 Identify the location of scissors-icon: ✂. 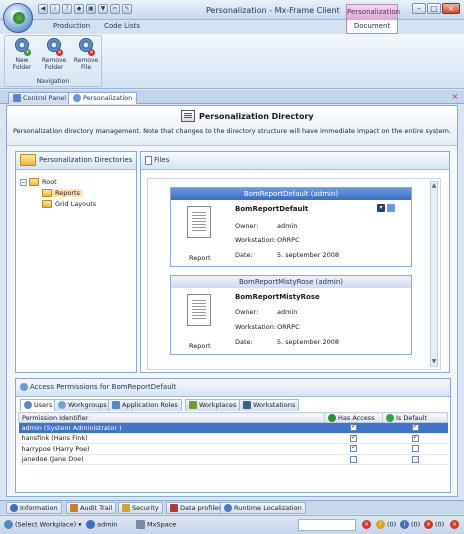
(115, 9).